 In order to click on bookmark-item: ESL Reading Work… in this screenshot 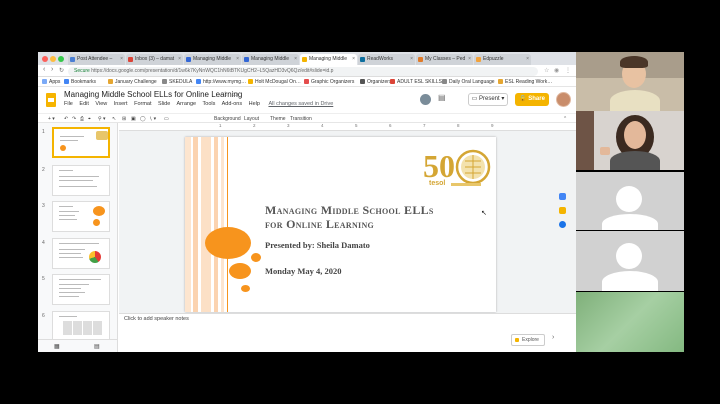, I will do `click(525, 82)`.